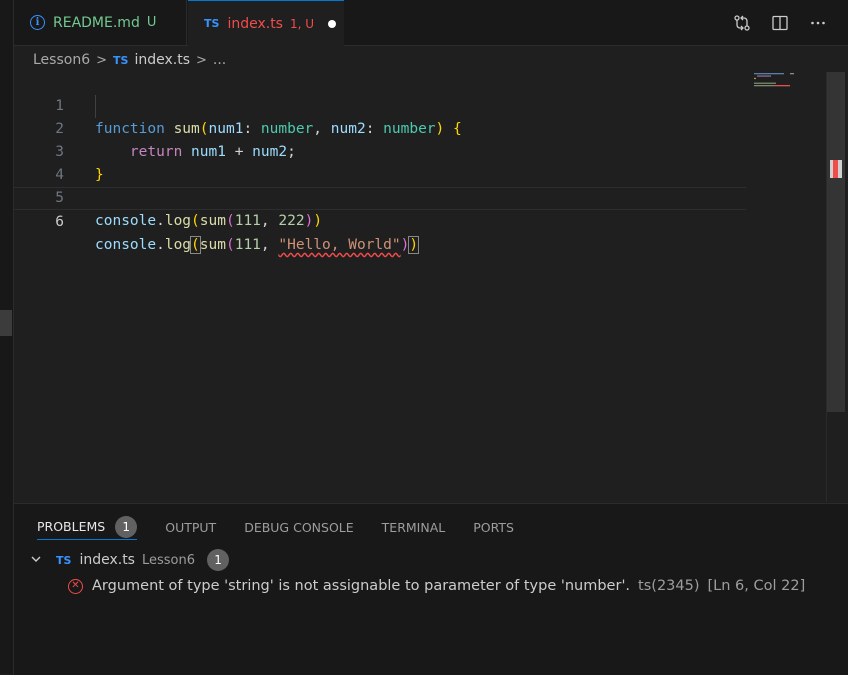 The image size is (848, 675). Describe the element at coordinates (818, 23) in the screenshot. I see `more-actions-icon` at that location.